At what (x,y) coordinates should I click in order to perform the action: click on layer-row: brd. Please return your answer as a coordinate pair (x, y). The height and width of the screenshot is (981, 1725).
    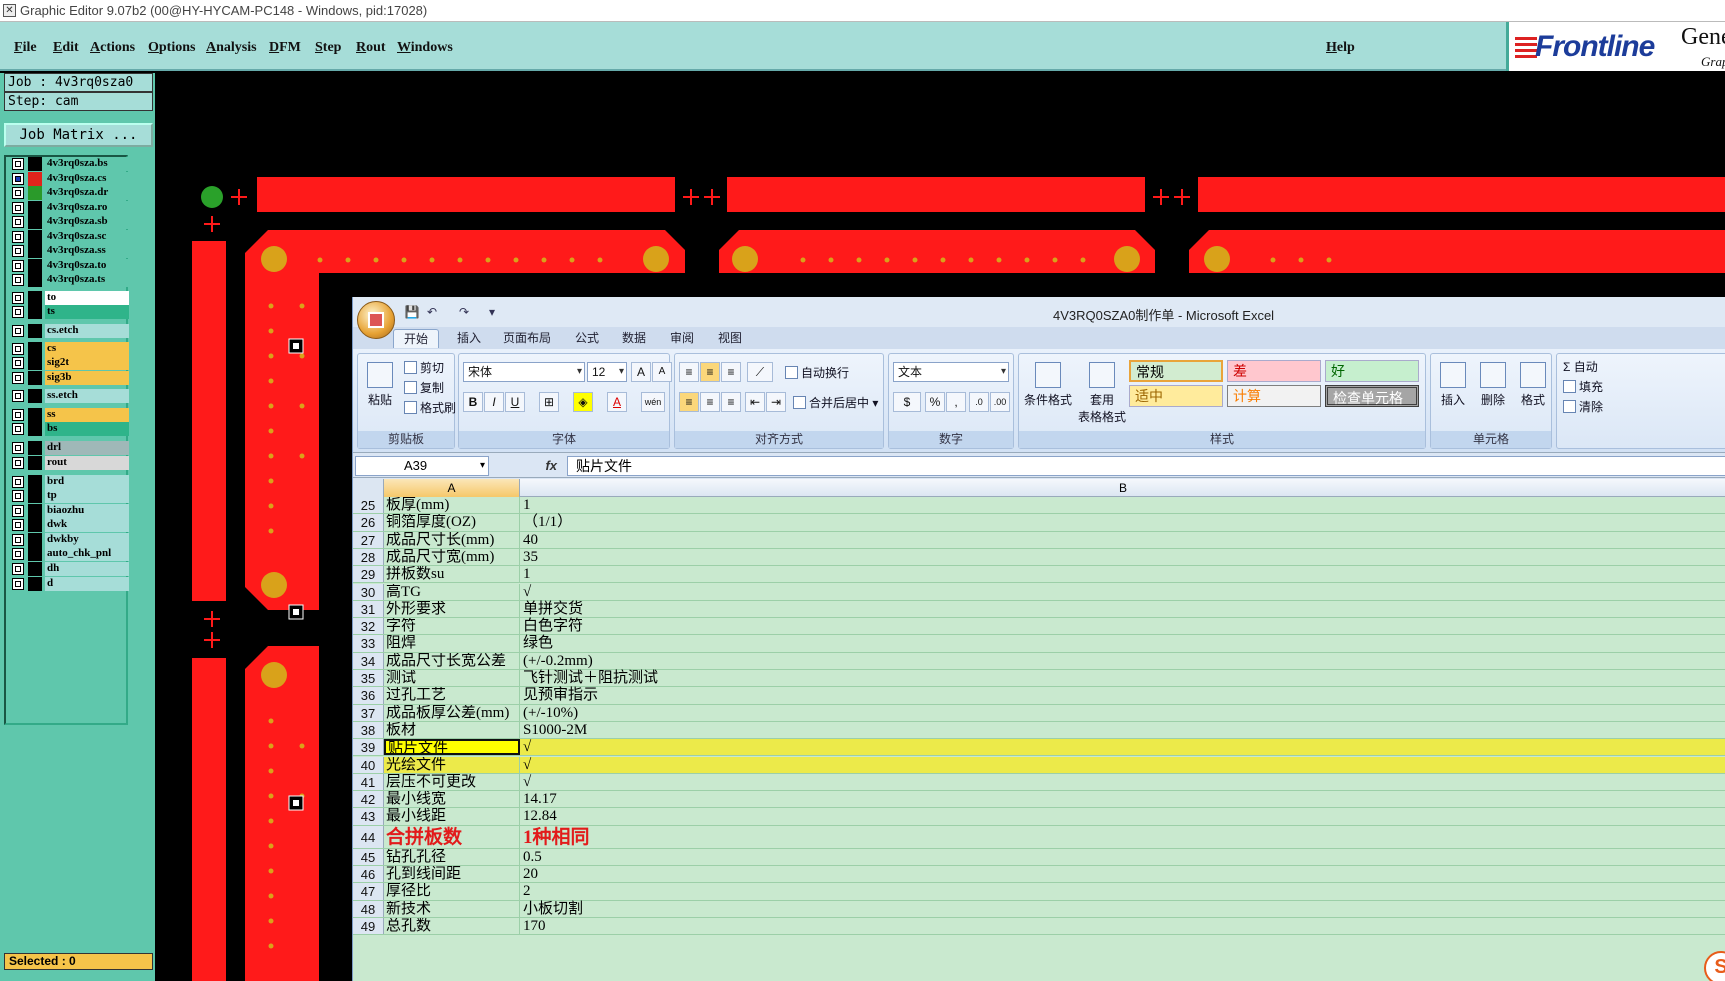
    Looking at the image, I should click on (69, 482).